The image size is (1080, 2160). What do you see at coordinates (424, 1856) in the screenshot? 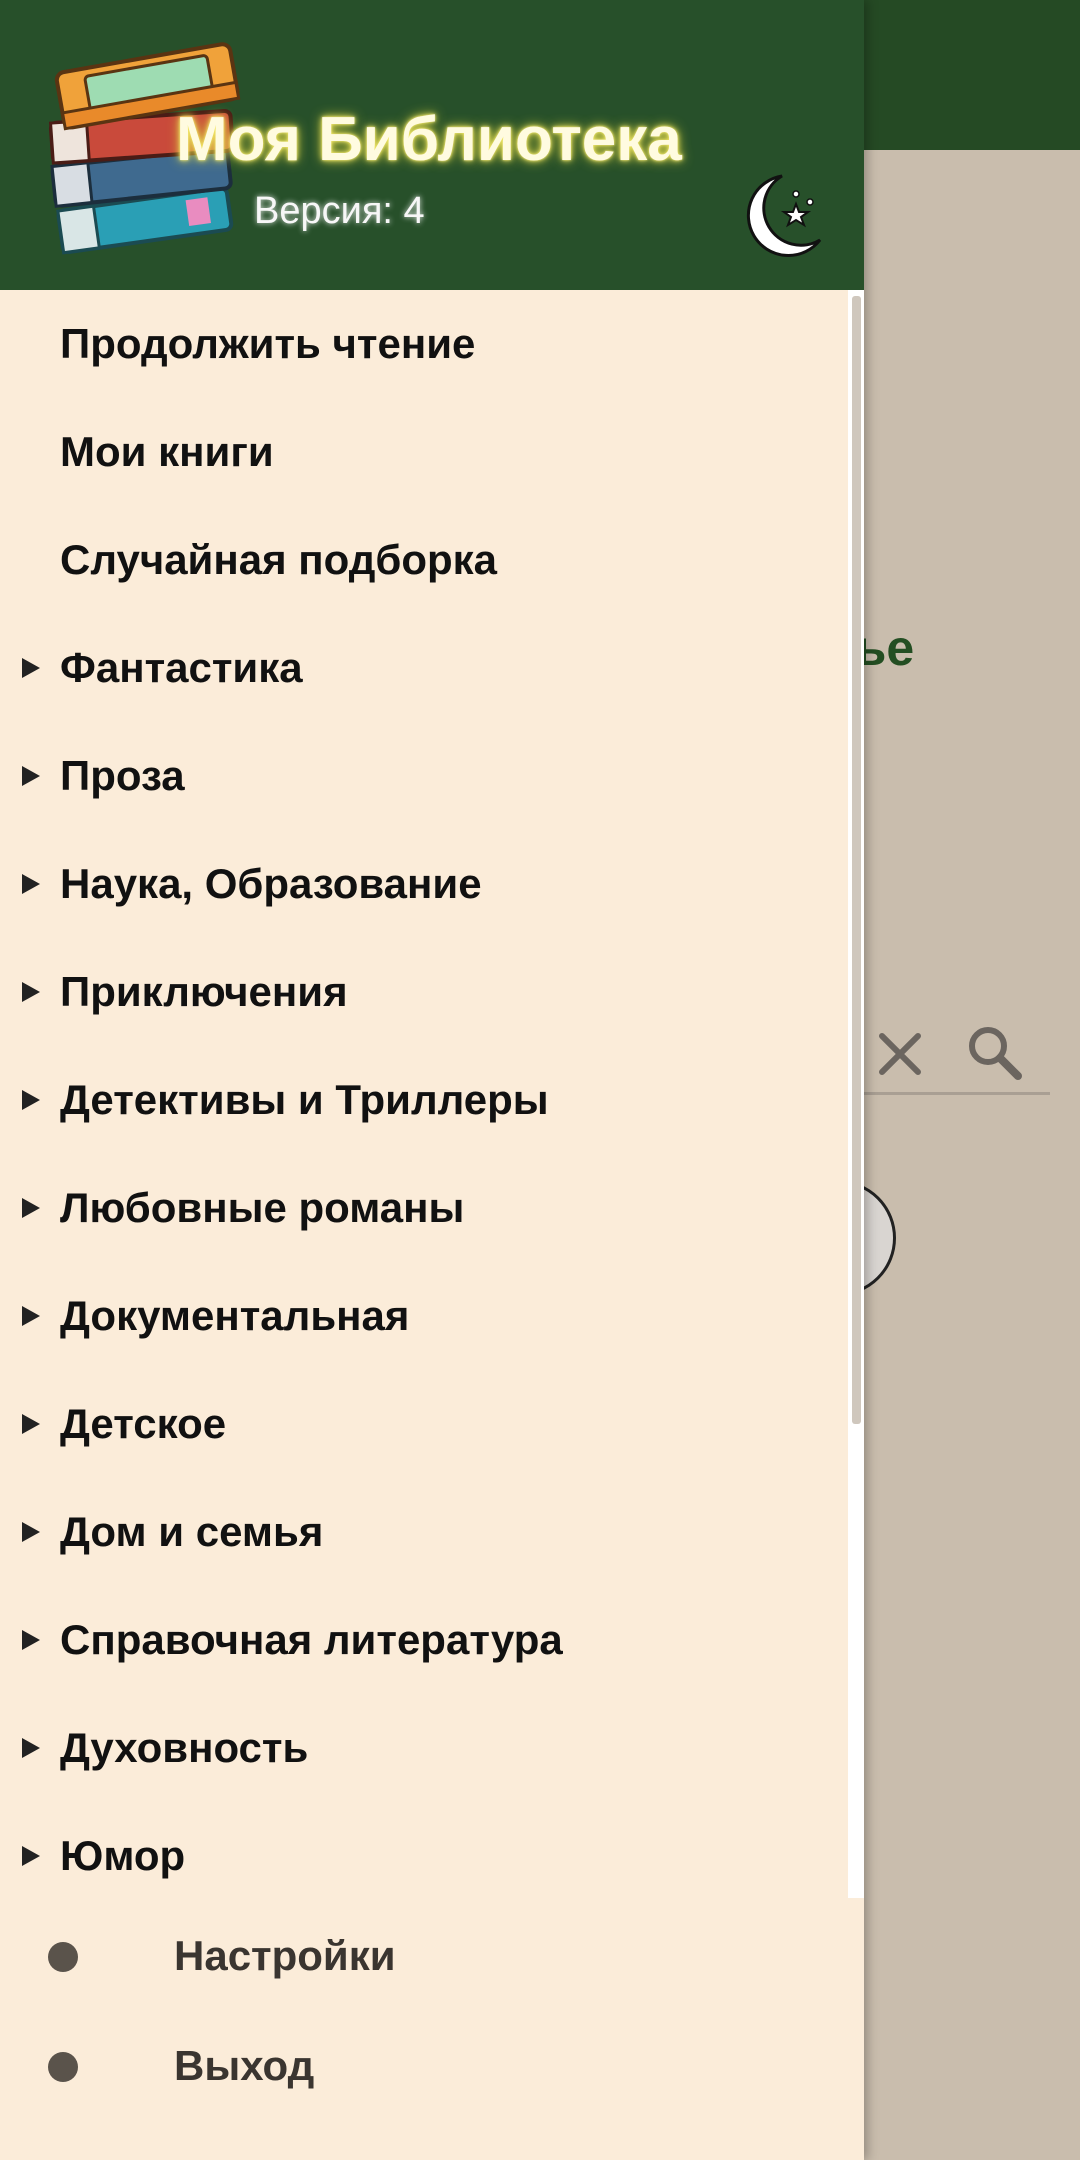
I see `menu-category-humor: Юмор` at bounding box center [424, 1856].